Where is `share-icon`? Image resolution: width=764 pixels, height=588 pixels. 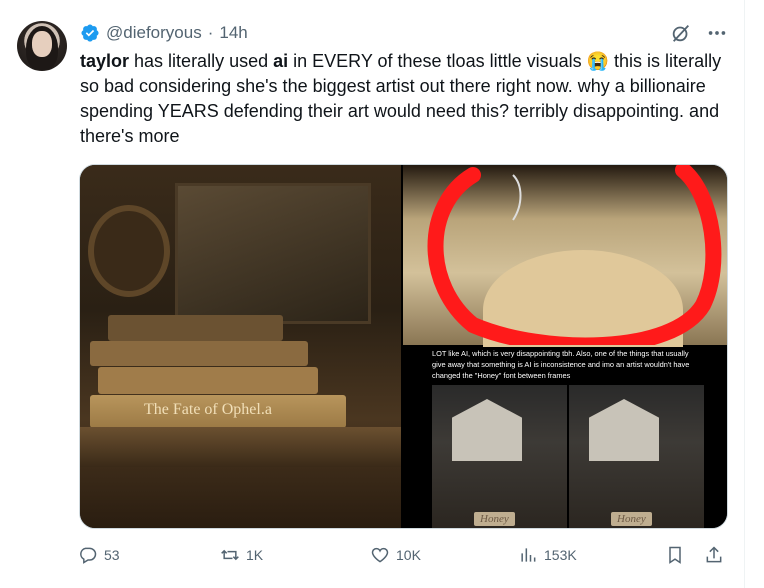 share-icon is located at coordinates (714, 554).